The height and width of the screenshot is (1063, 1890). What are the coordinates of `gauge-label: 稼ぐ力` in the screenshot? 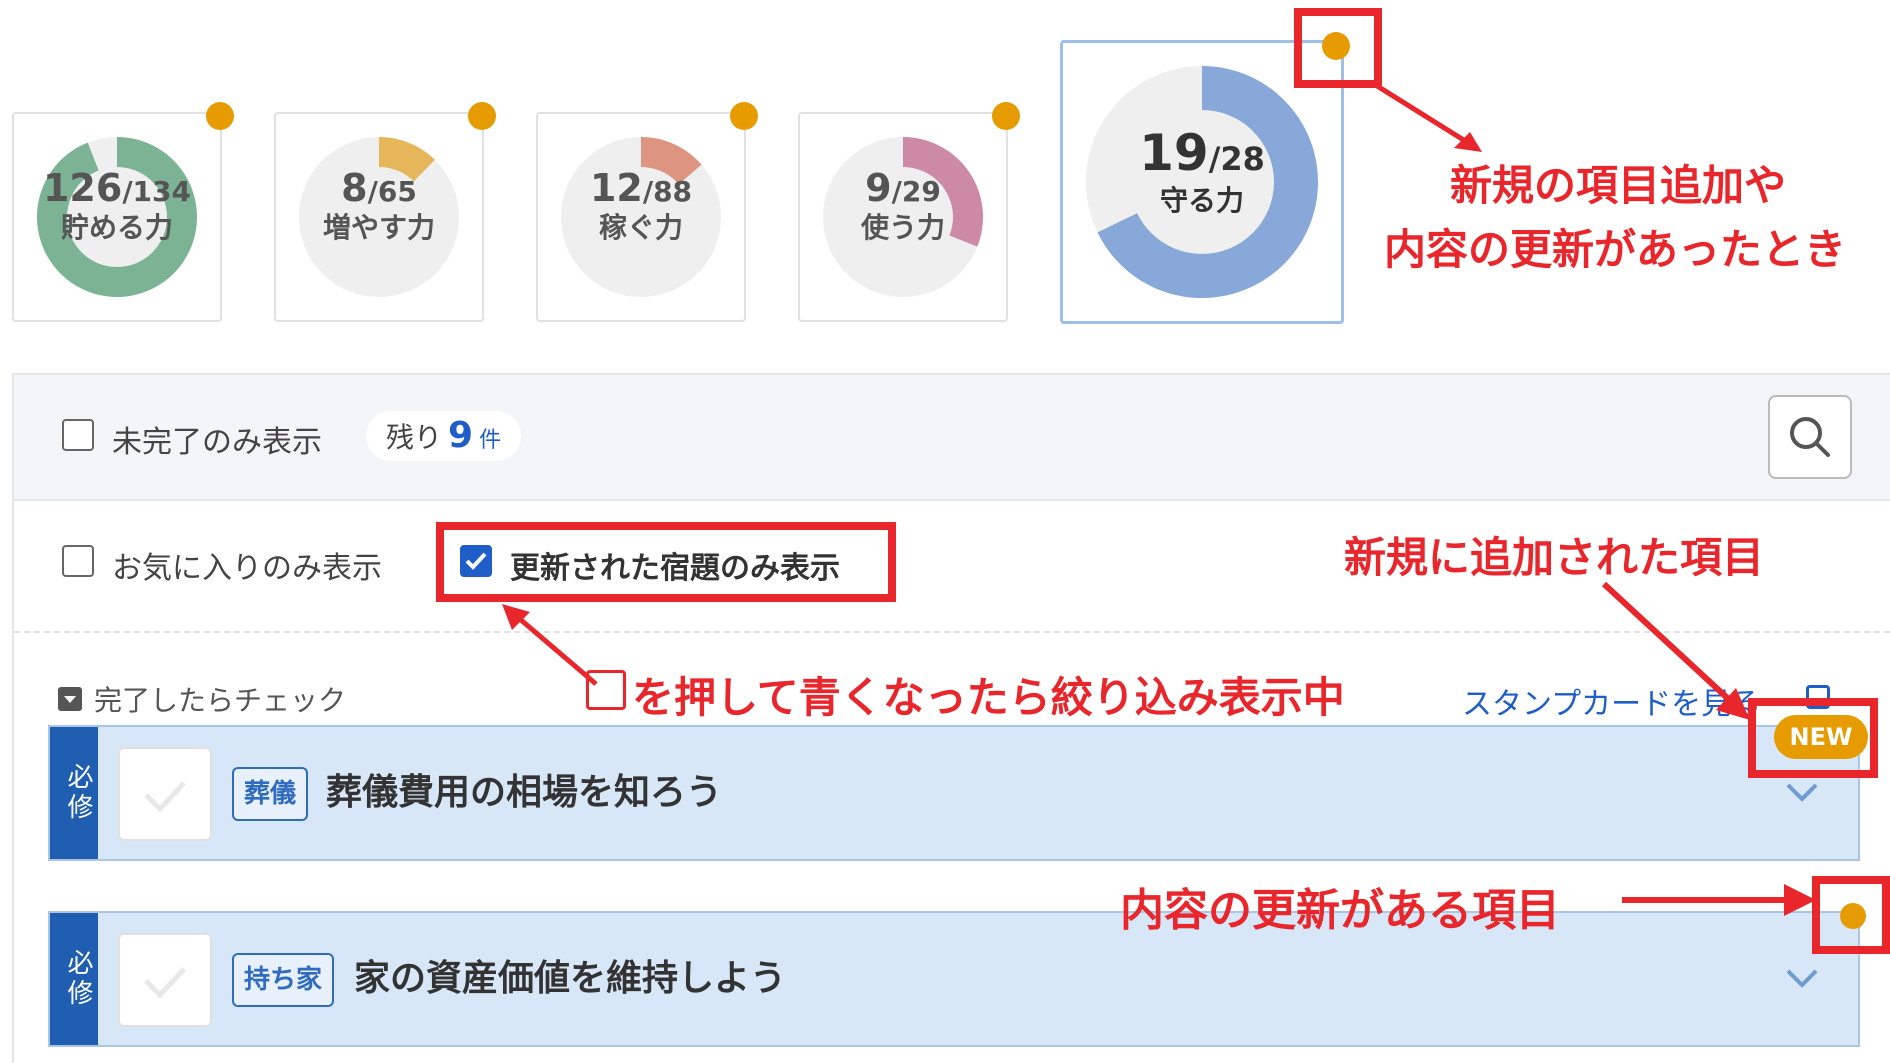 It's located at (640, 227).